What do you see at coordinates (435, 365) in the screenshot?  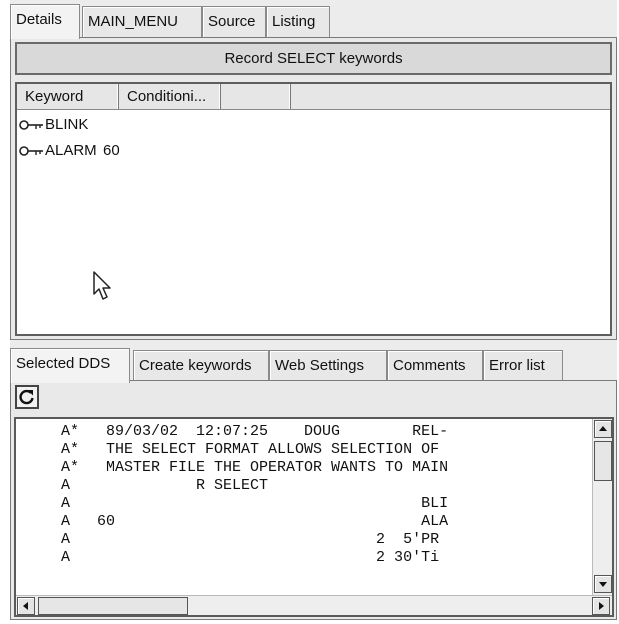 I see `tab-comments: Comments` at bounding box center [435, 365].